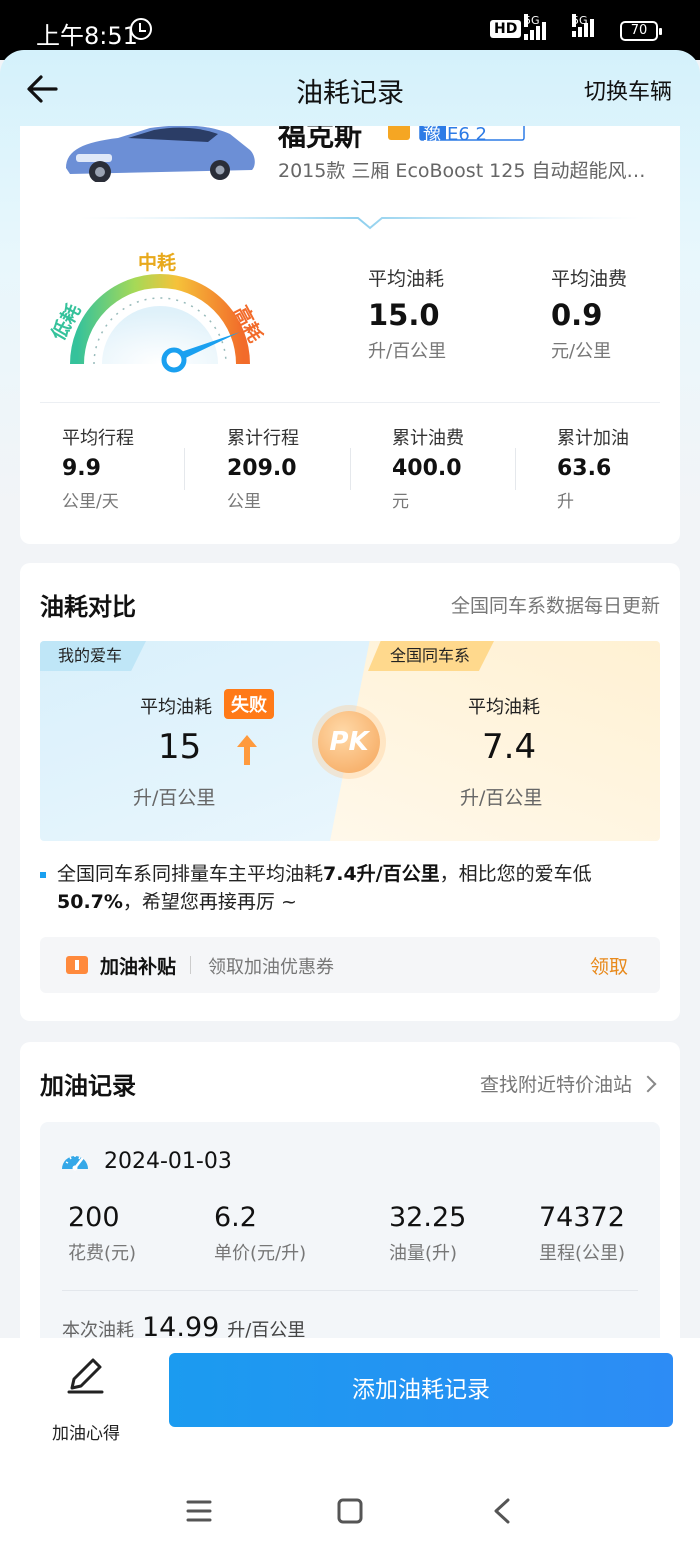 The width and height of the screenshot is (700, 1555). Describe the element at coordinates (509, 747) in the screenshot. I see `national-avg-value: 7.4` at that location.